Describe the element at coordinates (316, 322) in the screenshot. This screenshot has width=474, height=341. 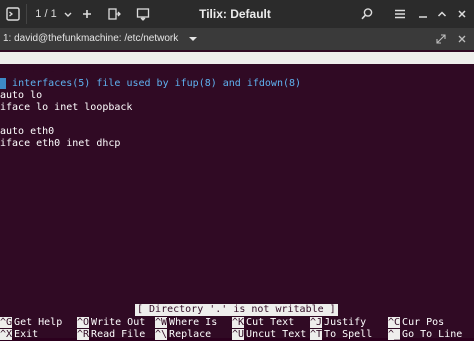
I see `shortcut-key: ^J` at that location.